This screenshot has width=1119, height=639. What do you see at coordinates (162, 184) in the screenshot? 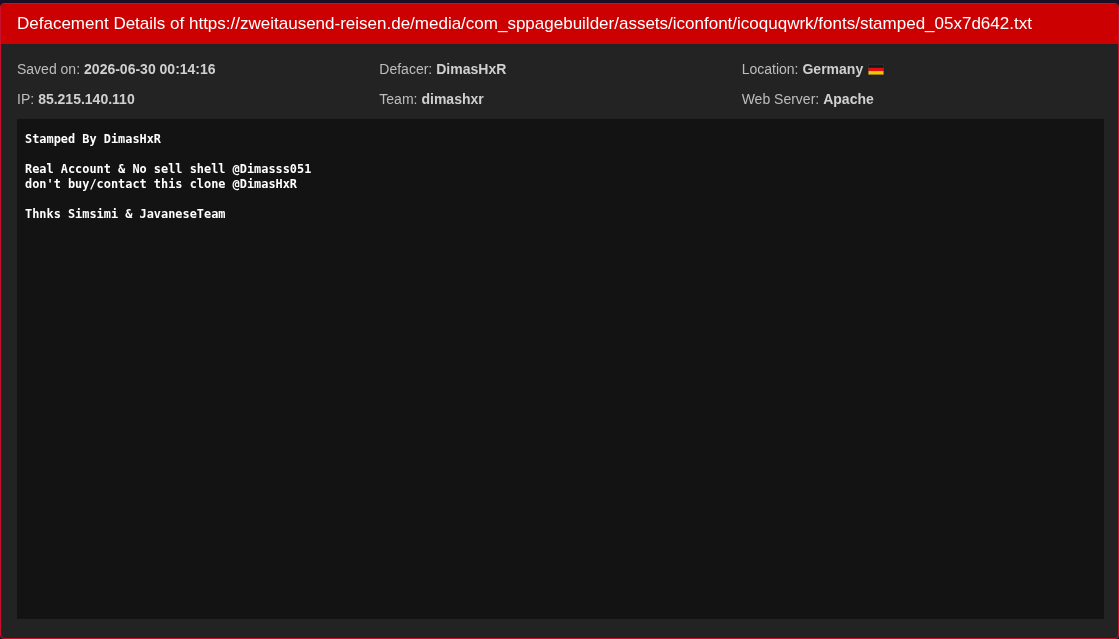
I see `mirror-text-line: don't buy/contact this clone @DimasHxR` at bounding box center [162, 184].